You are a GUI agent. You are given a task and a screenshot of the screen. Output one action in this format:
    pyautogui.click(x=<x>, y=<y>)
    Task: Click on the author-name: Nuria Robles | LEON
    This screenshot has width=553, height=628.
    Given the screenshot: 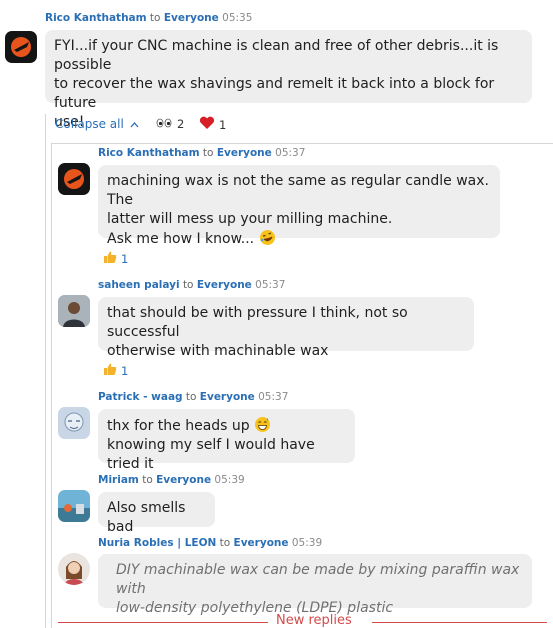 What is the action you would take?
    pyautogui.click(x=157, y=543)
    